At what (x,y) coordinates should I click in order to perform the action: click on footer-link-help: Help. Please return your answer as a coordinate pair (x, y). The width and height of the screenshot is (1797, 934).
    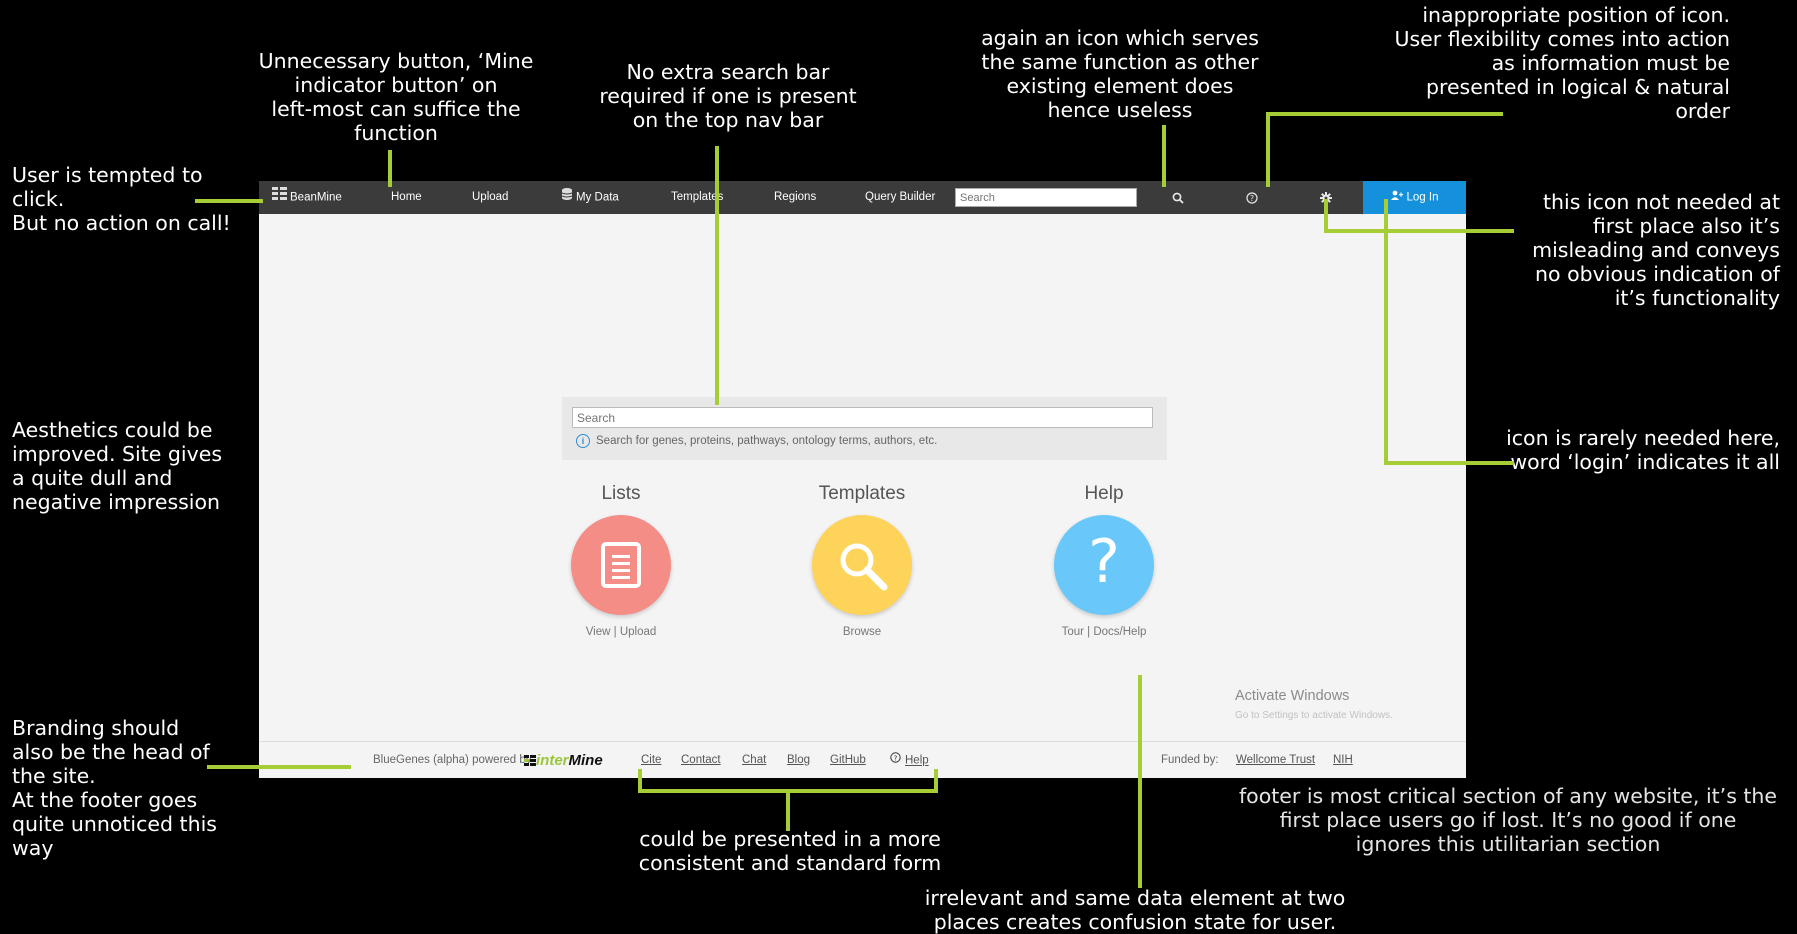
    Looking at the image, I should click on (917, 760).